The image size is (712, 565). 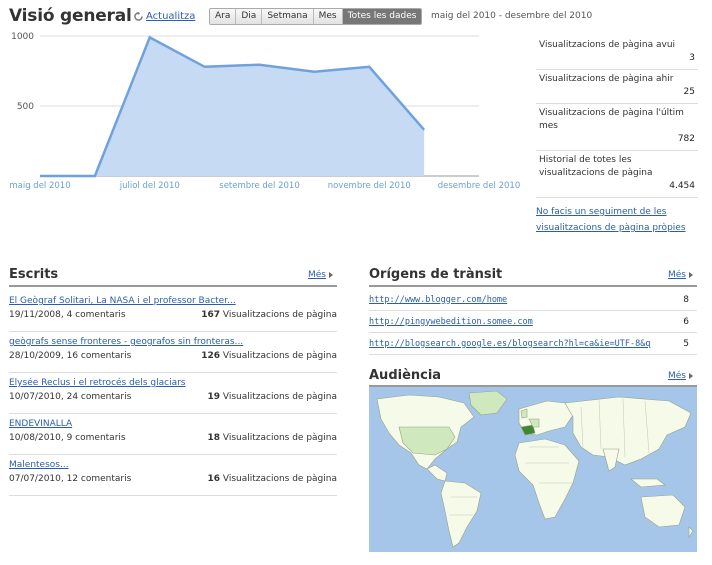 What do you see at coordinates (689, 92) in the screenshot?
I see `stat-value: 25` at bounding box center [689, 92].